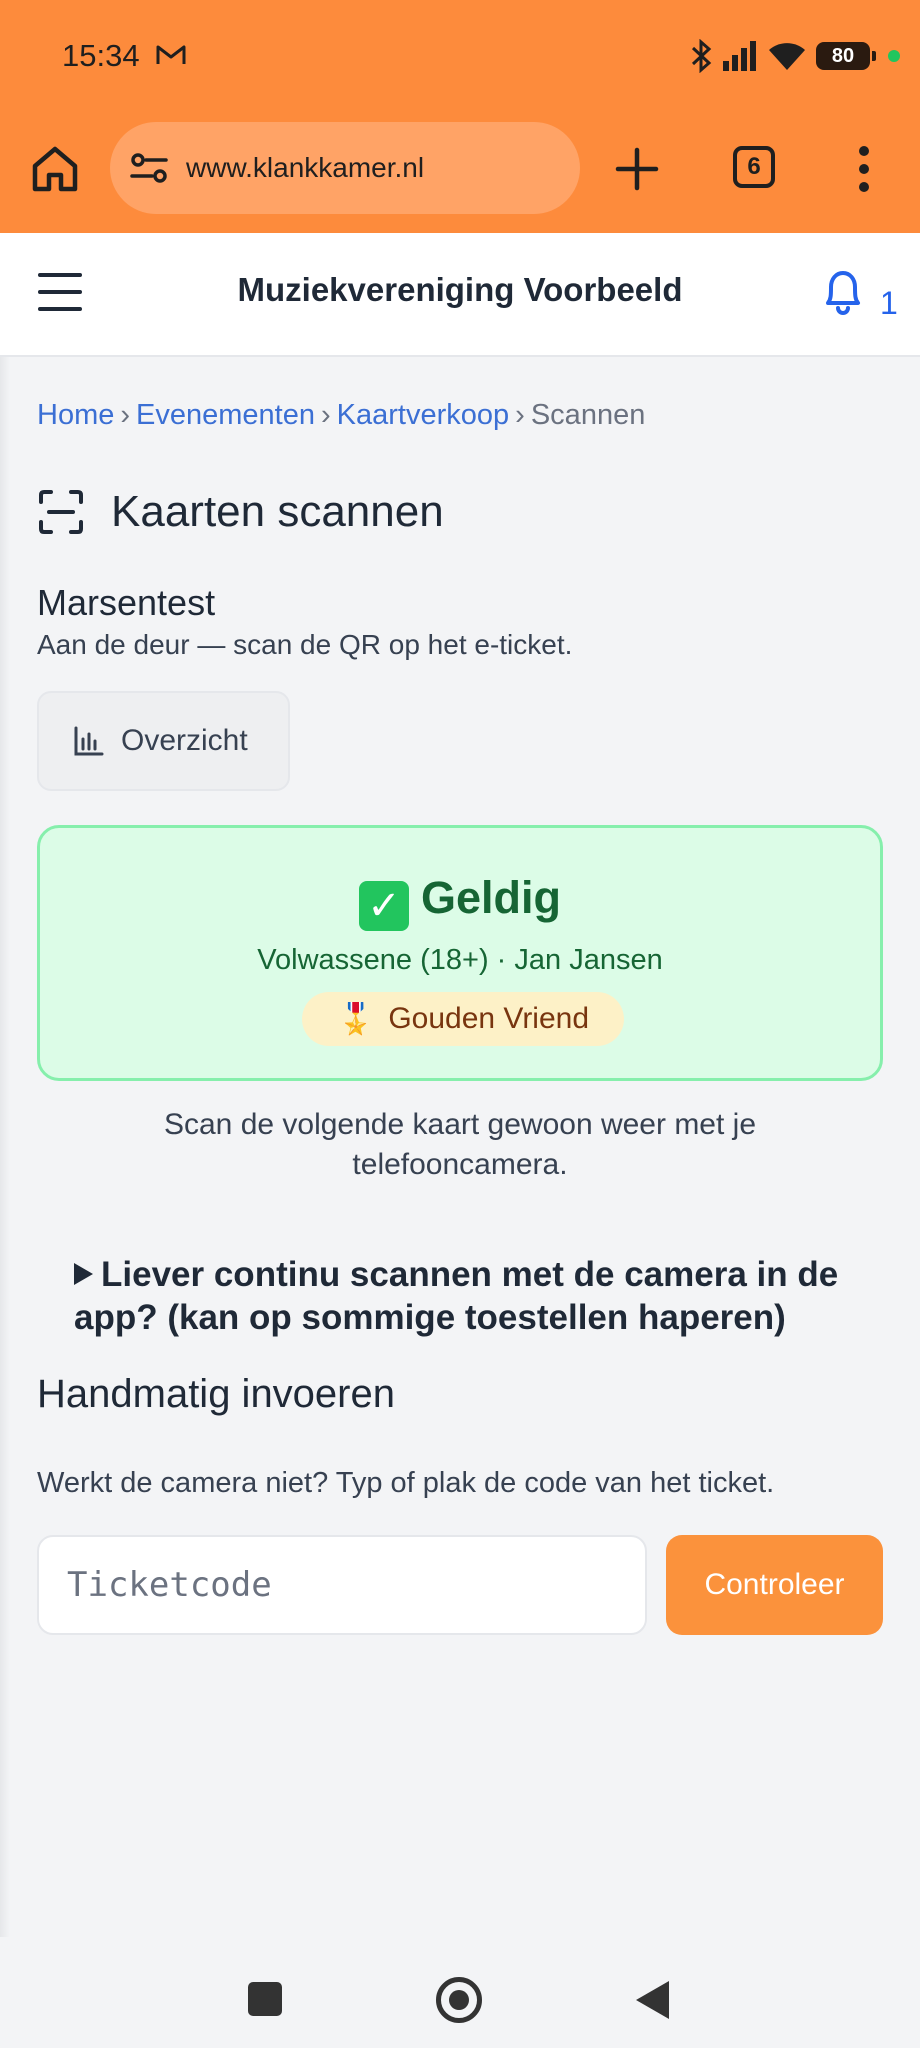 Image resolution: width=920 pixels, height=2048 pixels. Describe the element at coordinates (89, 741) in the screenshot. I see `bar-chart-icon` at that location.